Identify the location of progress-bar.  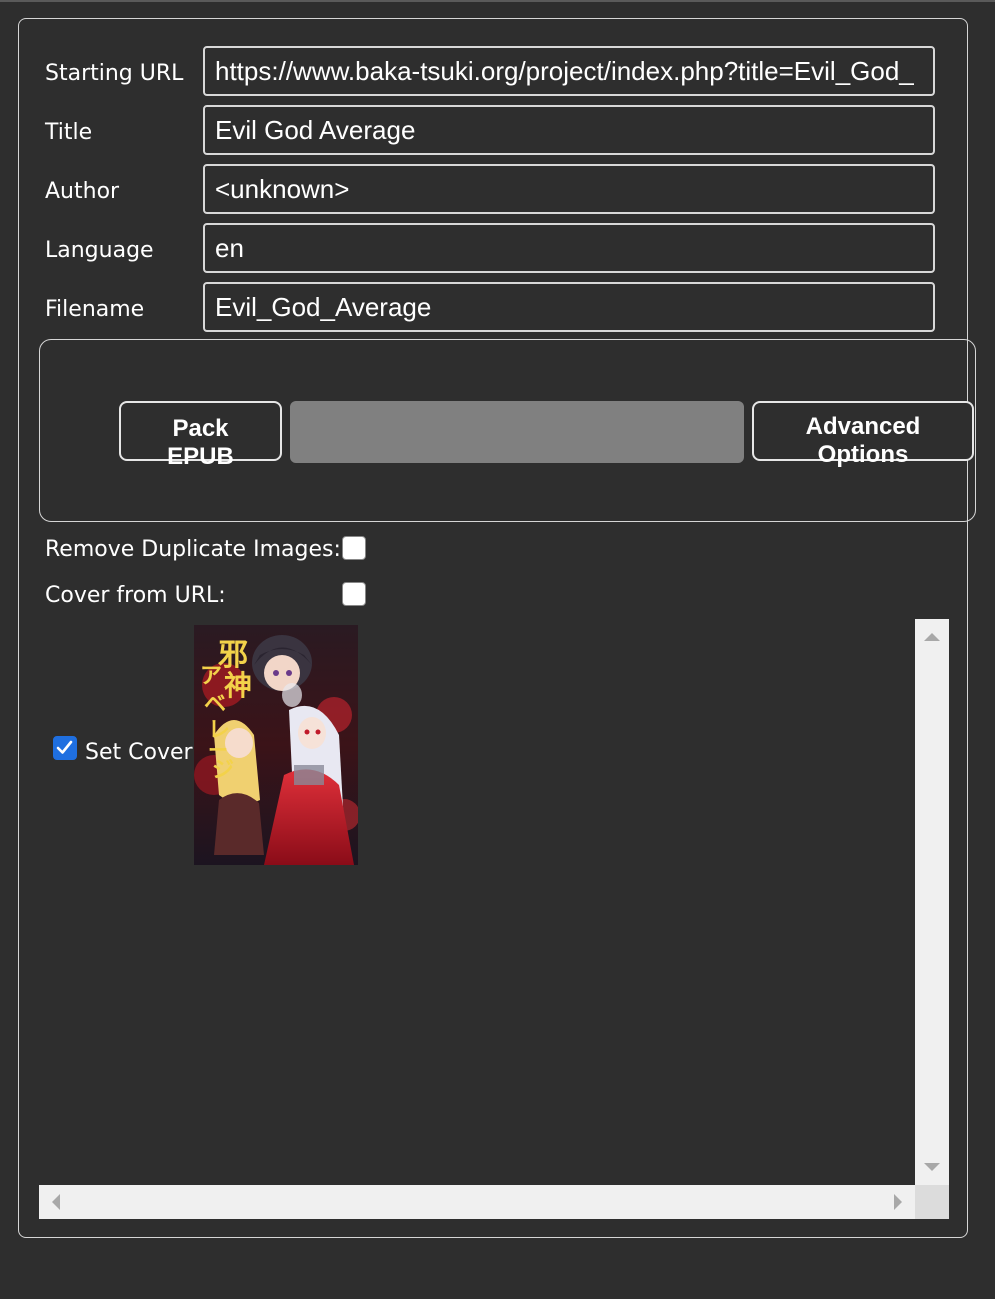
(517, 432).